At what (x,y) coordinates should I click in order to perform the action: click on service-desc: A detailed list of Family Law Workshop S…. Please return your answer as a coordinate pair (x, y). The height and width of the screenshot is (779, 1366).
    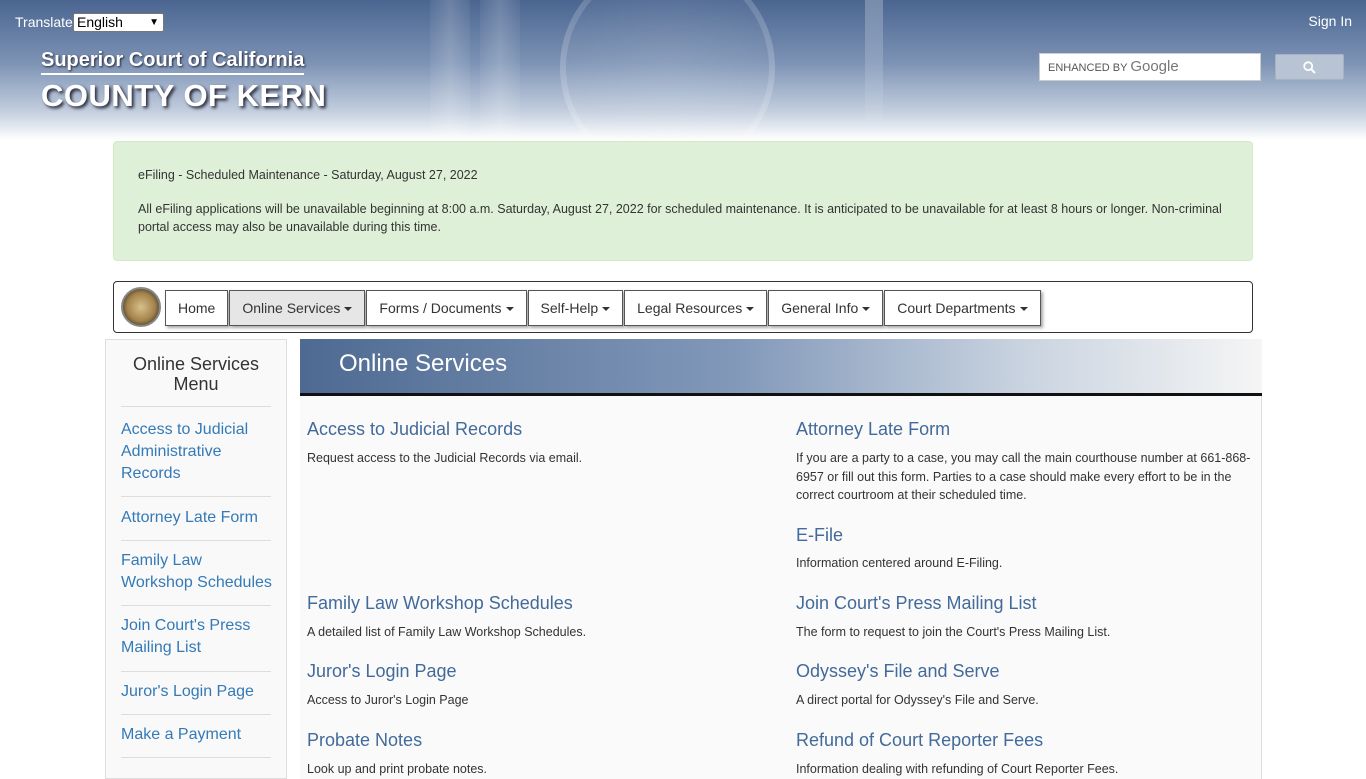
    Looking at the image, I should click on (447, 632).